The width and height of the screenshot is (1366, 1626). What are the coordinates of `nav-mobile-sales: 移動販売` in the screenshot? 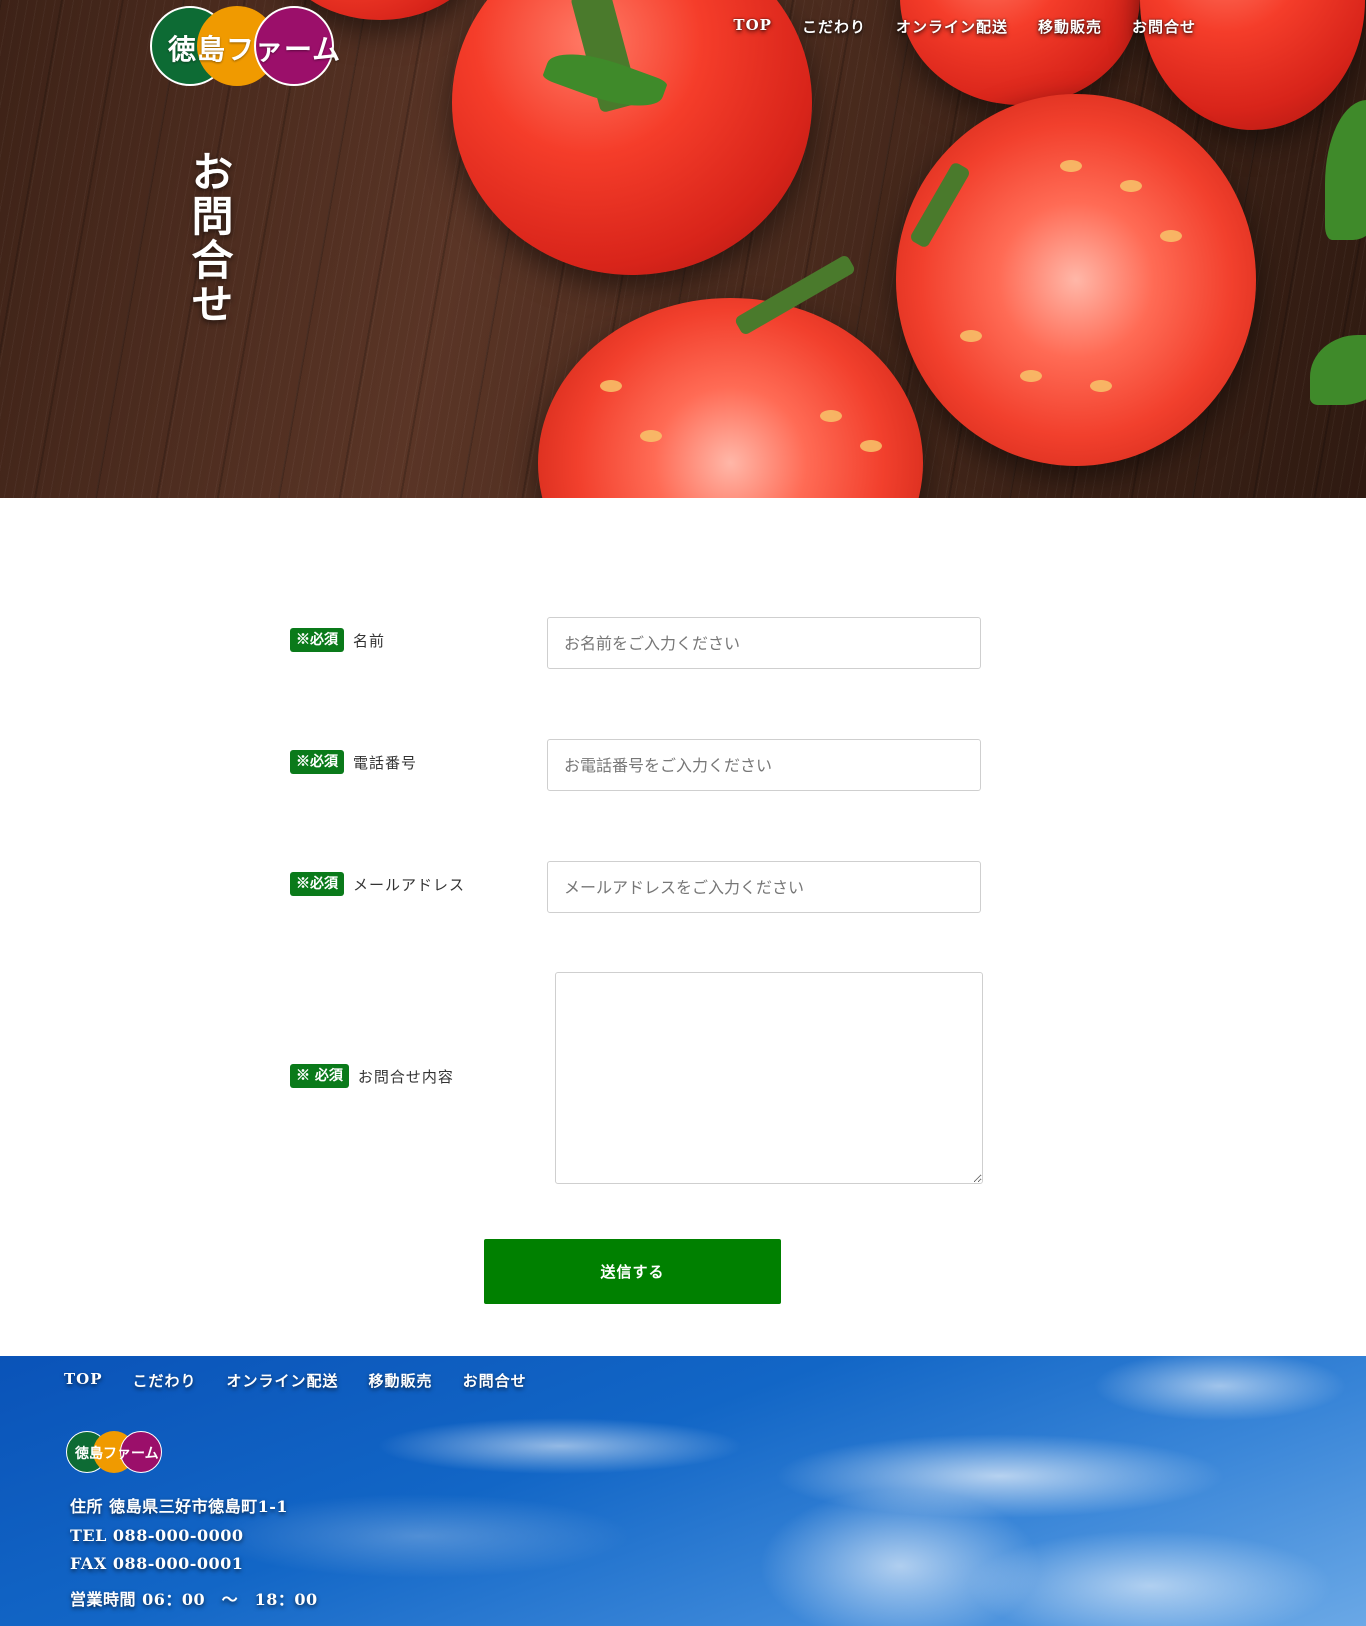 It's located at (1070, 26).